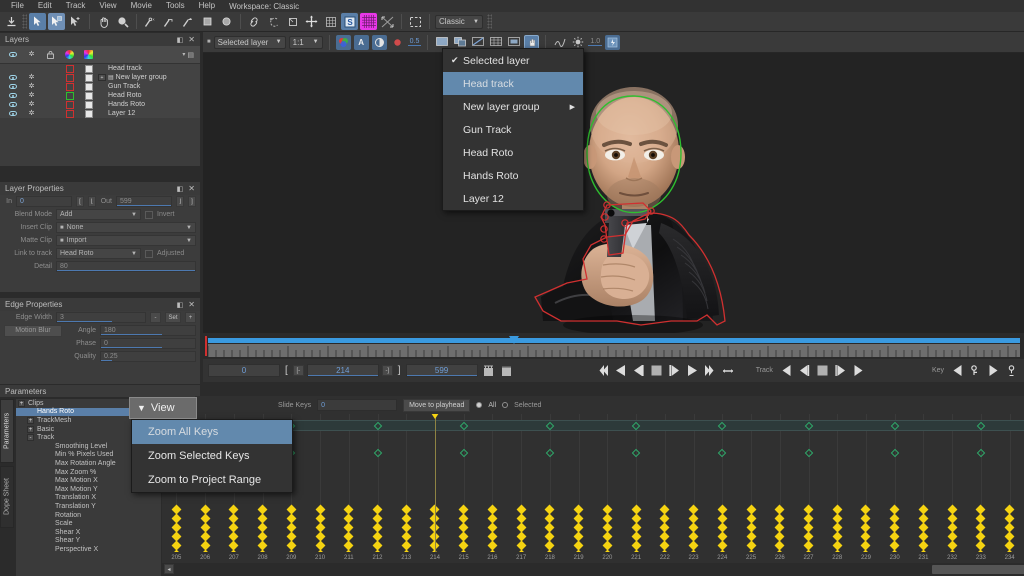 The height and width of the screenshot is (576, 1024). I want to click on layer-row: ✲ Layer 12, so click(100, 113).